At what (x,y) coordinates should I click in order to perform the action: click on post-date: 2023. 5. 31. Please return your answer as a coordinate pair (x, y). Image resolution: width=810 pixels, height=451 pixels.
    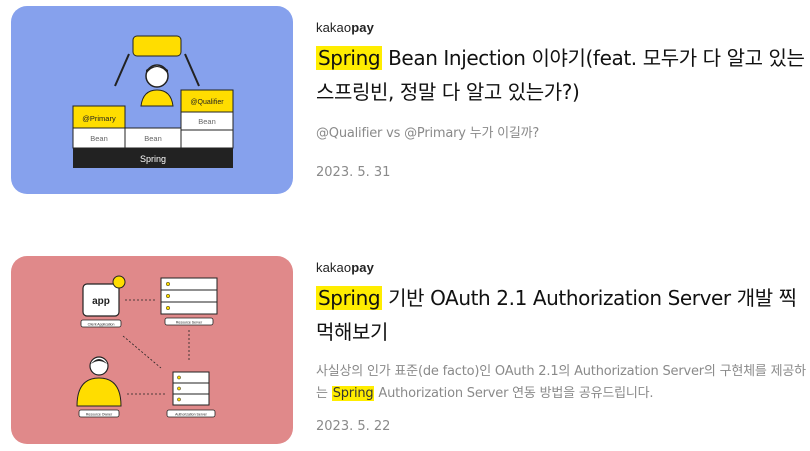
    Looking at the image, I should click on (353, 172).